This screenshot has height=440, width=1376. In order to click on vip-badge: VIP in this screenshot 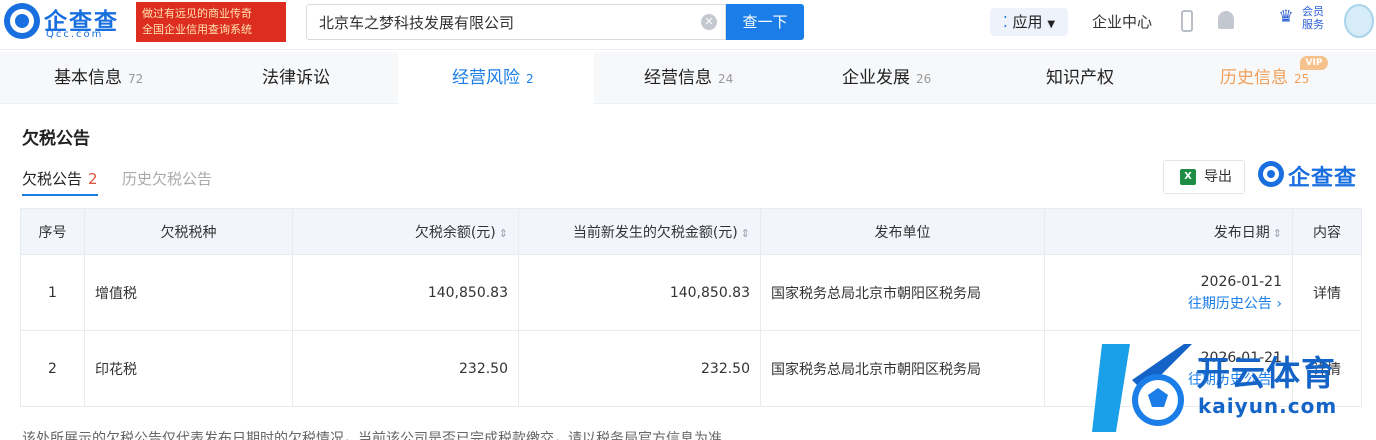, I will do `click(1314, 63)`.